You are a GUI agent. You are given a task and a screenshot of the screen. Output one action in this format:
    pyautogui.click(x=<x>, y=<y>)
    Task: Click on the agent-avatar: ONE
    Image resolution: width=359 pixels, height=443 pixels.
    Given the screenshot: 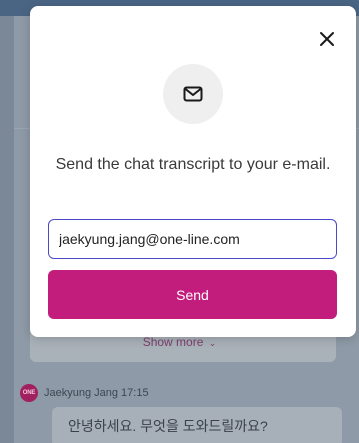 What is the action you would take?
    pyautogui.click(x=29, y=393)
    